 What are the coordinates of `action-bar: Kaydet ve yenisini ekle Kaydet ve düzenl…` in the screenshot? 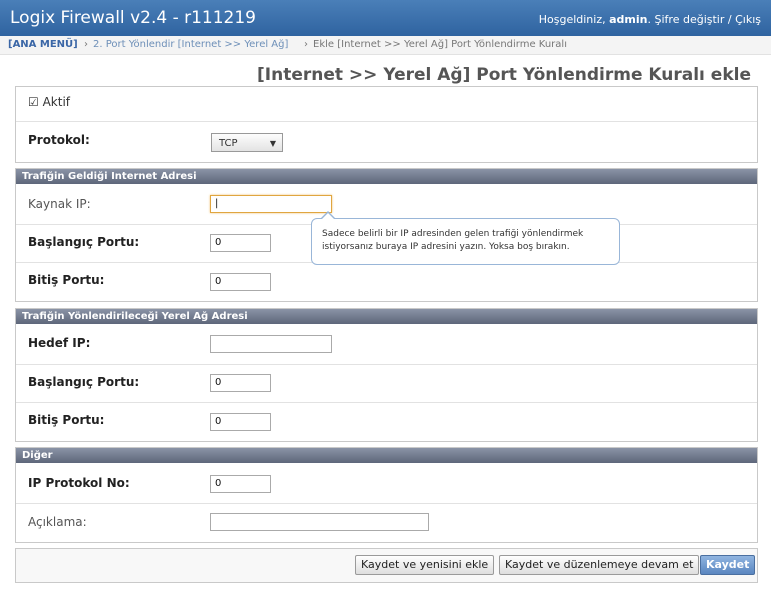 It's located at (386, 565).